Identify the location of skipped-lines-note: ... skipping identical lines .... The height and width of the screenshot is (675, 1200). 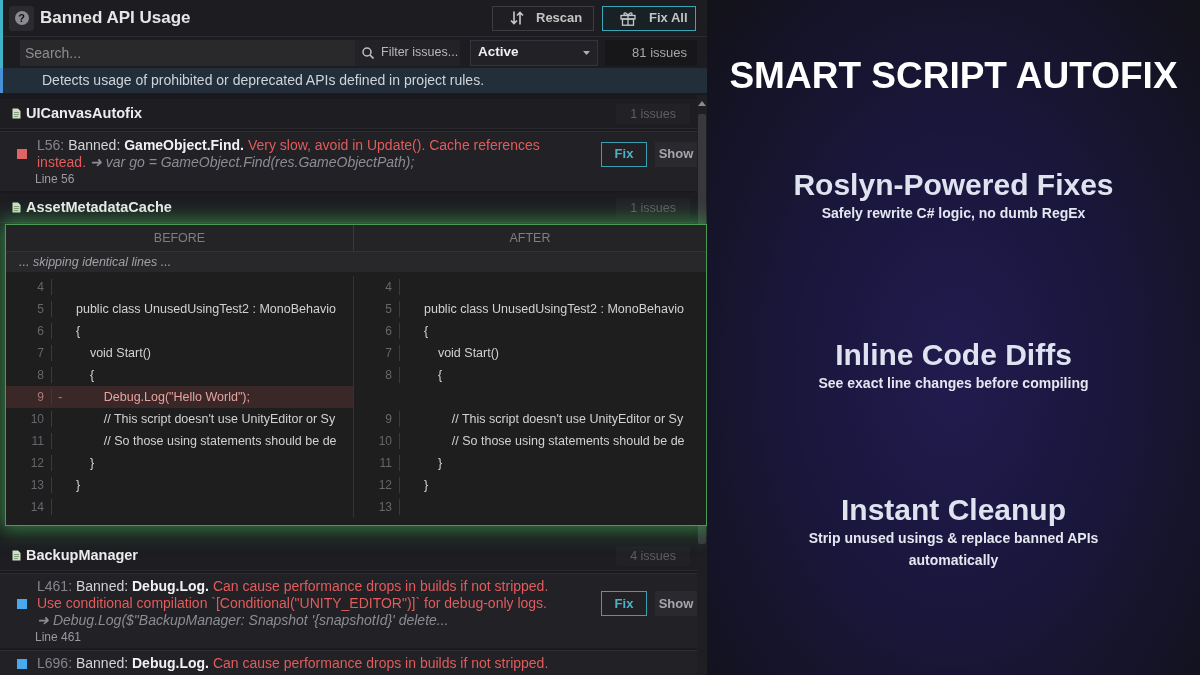
(356, 262).